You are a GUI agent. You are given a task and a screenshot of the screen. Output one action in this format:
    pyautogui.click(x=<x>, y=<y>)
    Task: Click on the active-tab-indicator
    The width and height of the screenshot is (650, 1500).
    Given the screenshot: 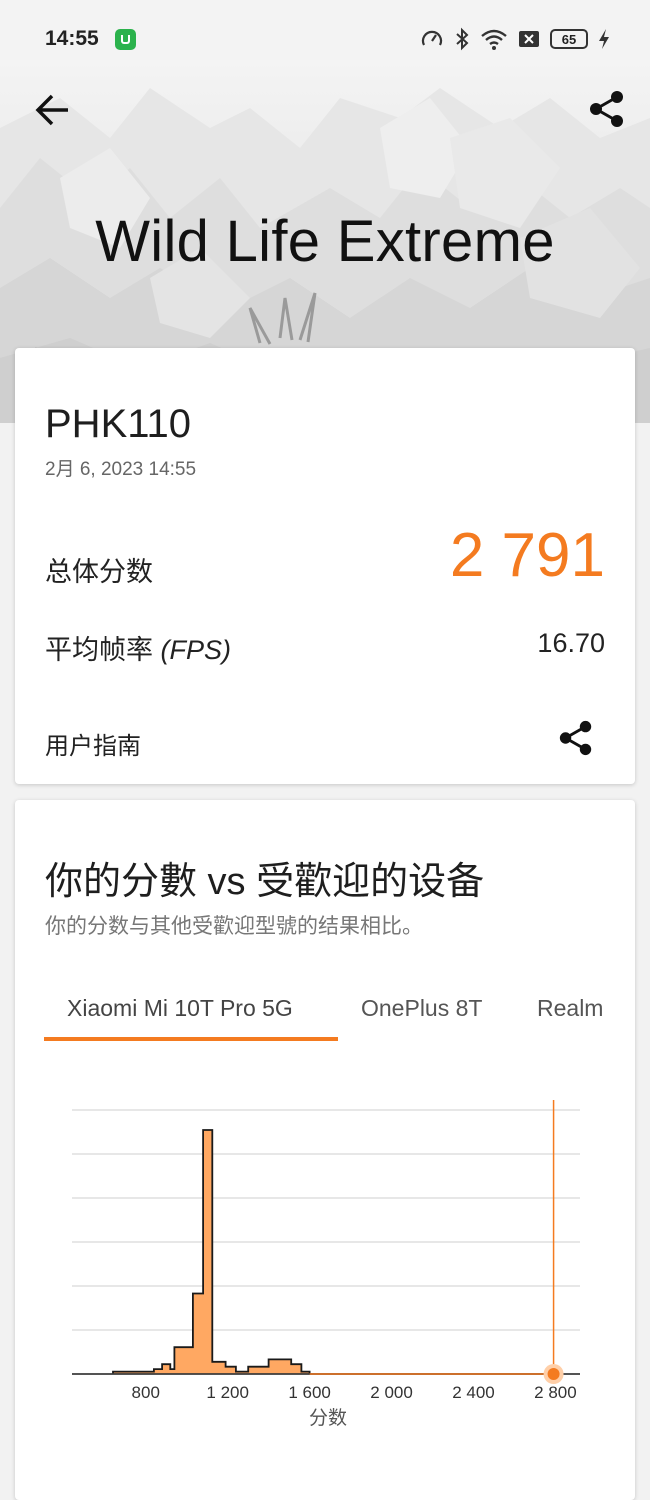 What is the action you would take?
    pyautogui.click(x=191, y=1039)
    